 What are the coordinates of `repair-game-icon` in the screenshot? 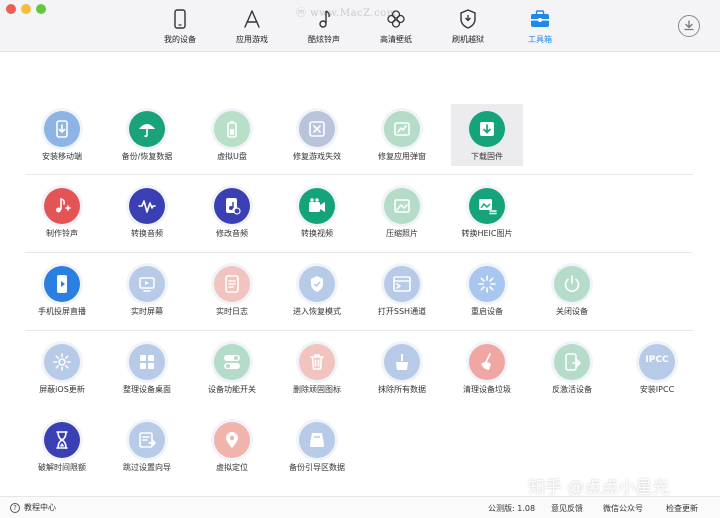 It's located at (317, 129).